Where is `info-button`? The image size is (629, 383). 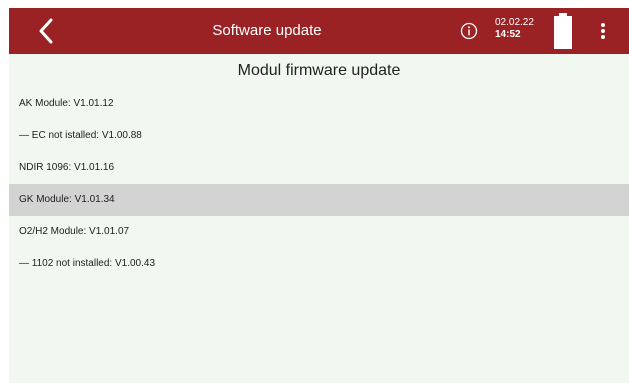 info-button is located at coordinates (469, 31).